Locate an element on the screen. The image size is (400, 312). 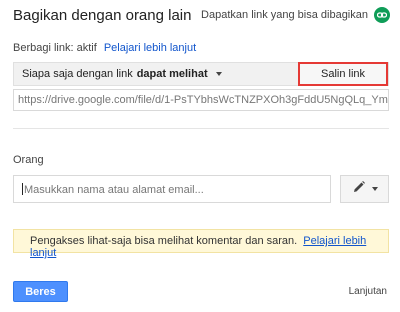
dialog-title: Bagikan dengan orang lain is located at coordinates (102, 15).